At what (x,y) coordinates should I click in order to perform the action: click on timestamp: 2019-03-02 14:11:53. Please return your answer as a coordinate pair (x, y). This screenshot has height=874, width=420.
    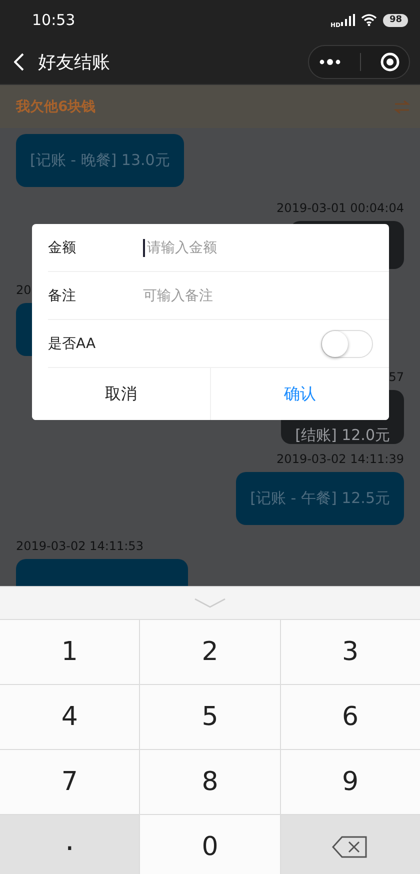
    Looking at the image, I should click on (80, 546).